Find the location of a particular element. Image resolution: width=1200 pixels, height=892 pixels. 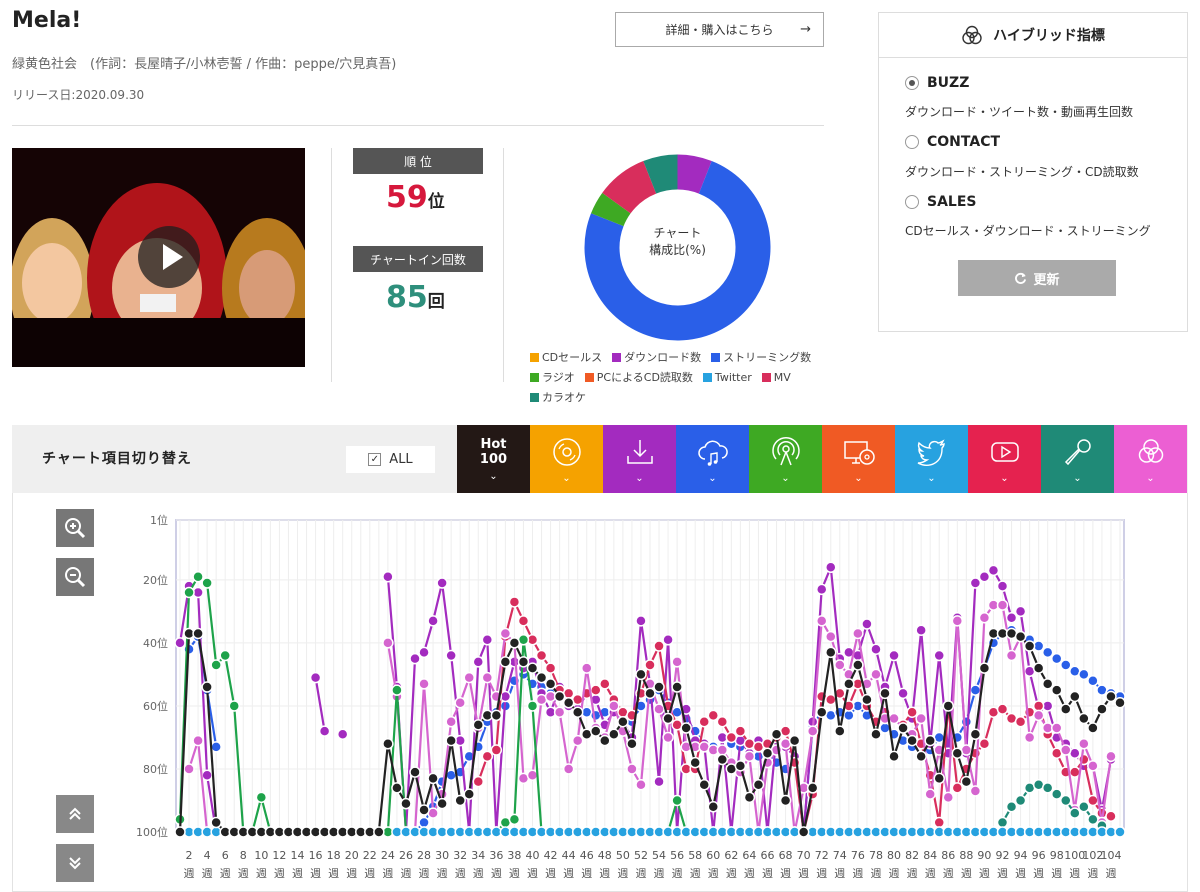

legend-label: Twitter is located at coordinates (733, 377).